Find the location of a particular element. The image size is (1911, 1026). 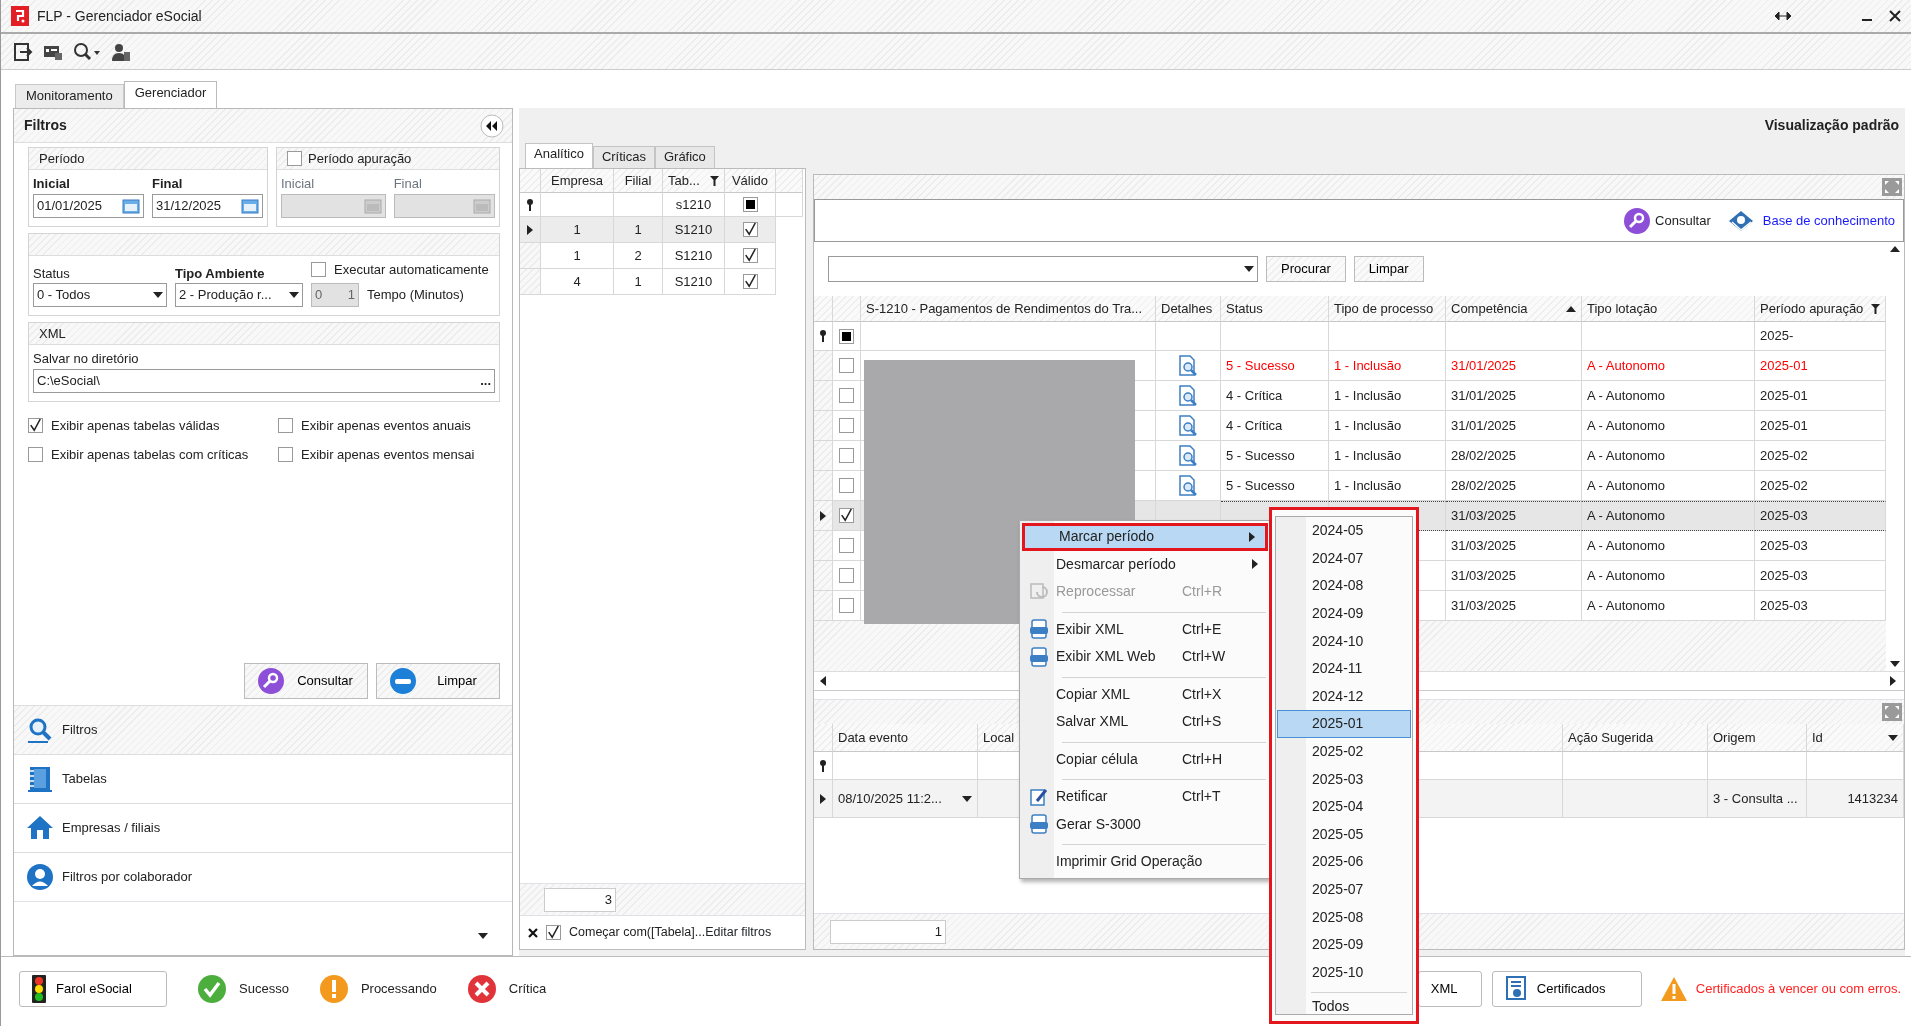

filter-icon is located at coordinates (1875, 308).